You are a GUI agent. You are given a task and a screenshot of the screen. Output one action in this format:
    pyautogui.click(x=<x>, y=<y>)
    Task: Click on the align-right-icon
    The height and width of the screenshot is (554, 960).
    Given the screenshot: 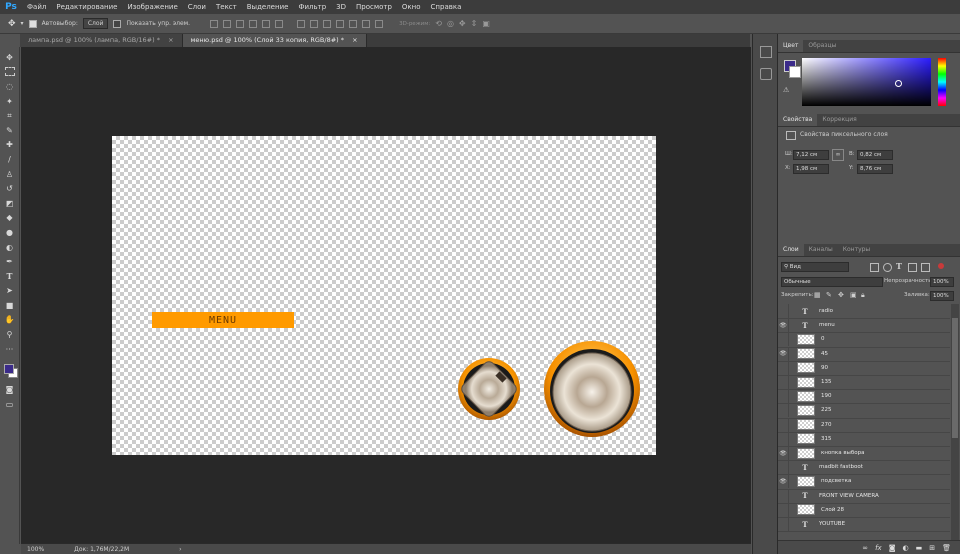 What is the action you would take?
    pyautogui.click(x=279, y=23)
    